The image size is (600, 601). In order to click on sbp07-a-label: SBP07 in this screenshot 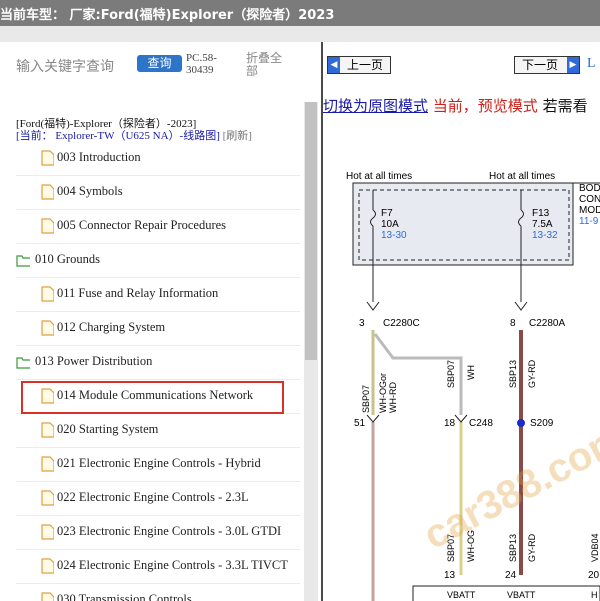, I will do `click(366, 399)`.